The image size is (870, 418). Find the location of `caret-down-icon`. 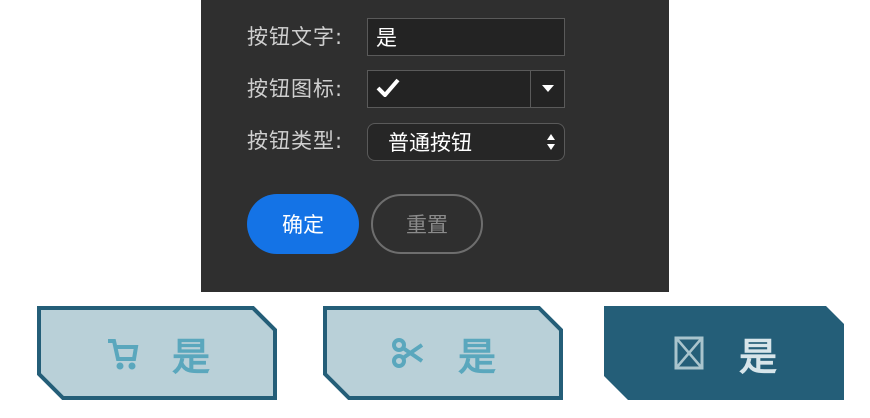

caret-down-icon is located at coordinates (547, 88).